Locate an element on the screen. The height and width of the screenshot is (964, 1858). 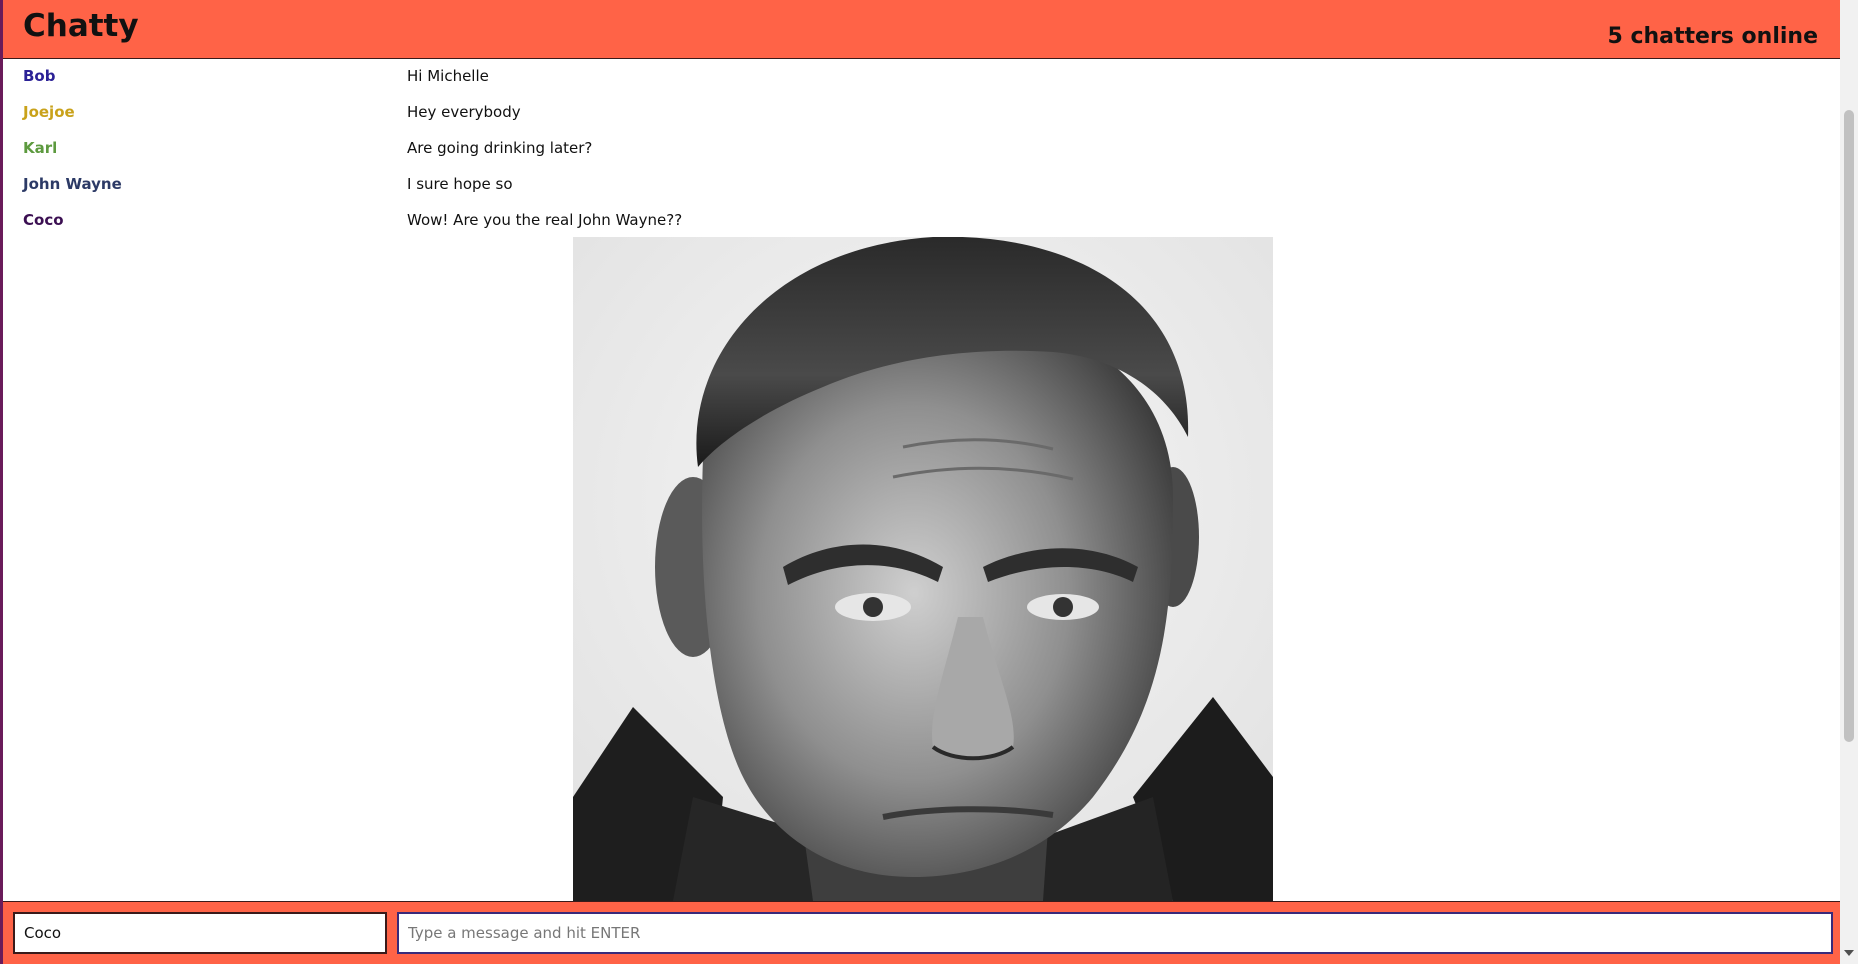
message-author: Coco is located at coordinates (43, 220).